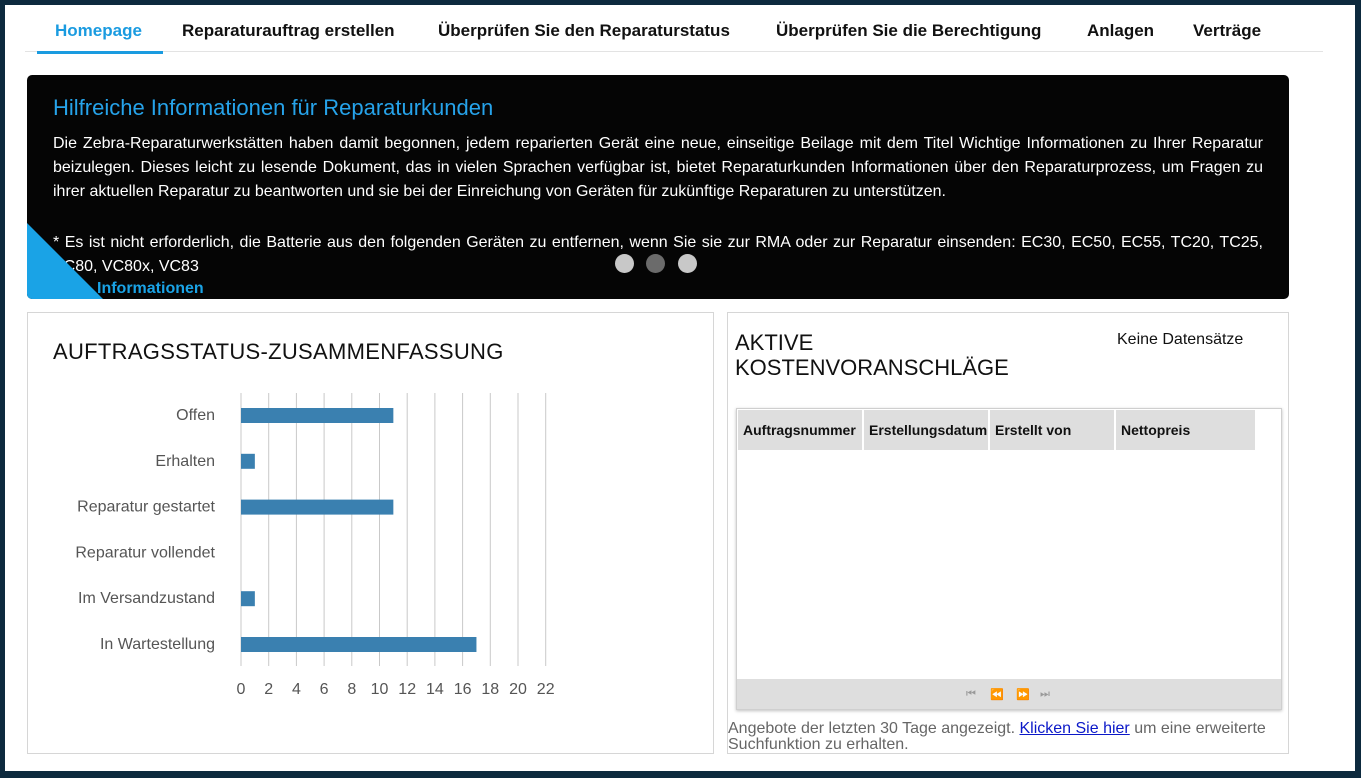  I want to click on advanced-search-link: Klicken Sie hier, so click(1074, 728).